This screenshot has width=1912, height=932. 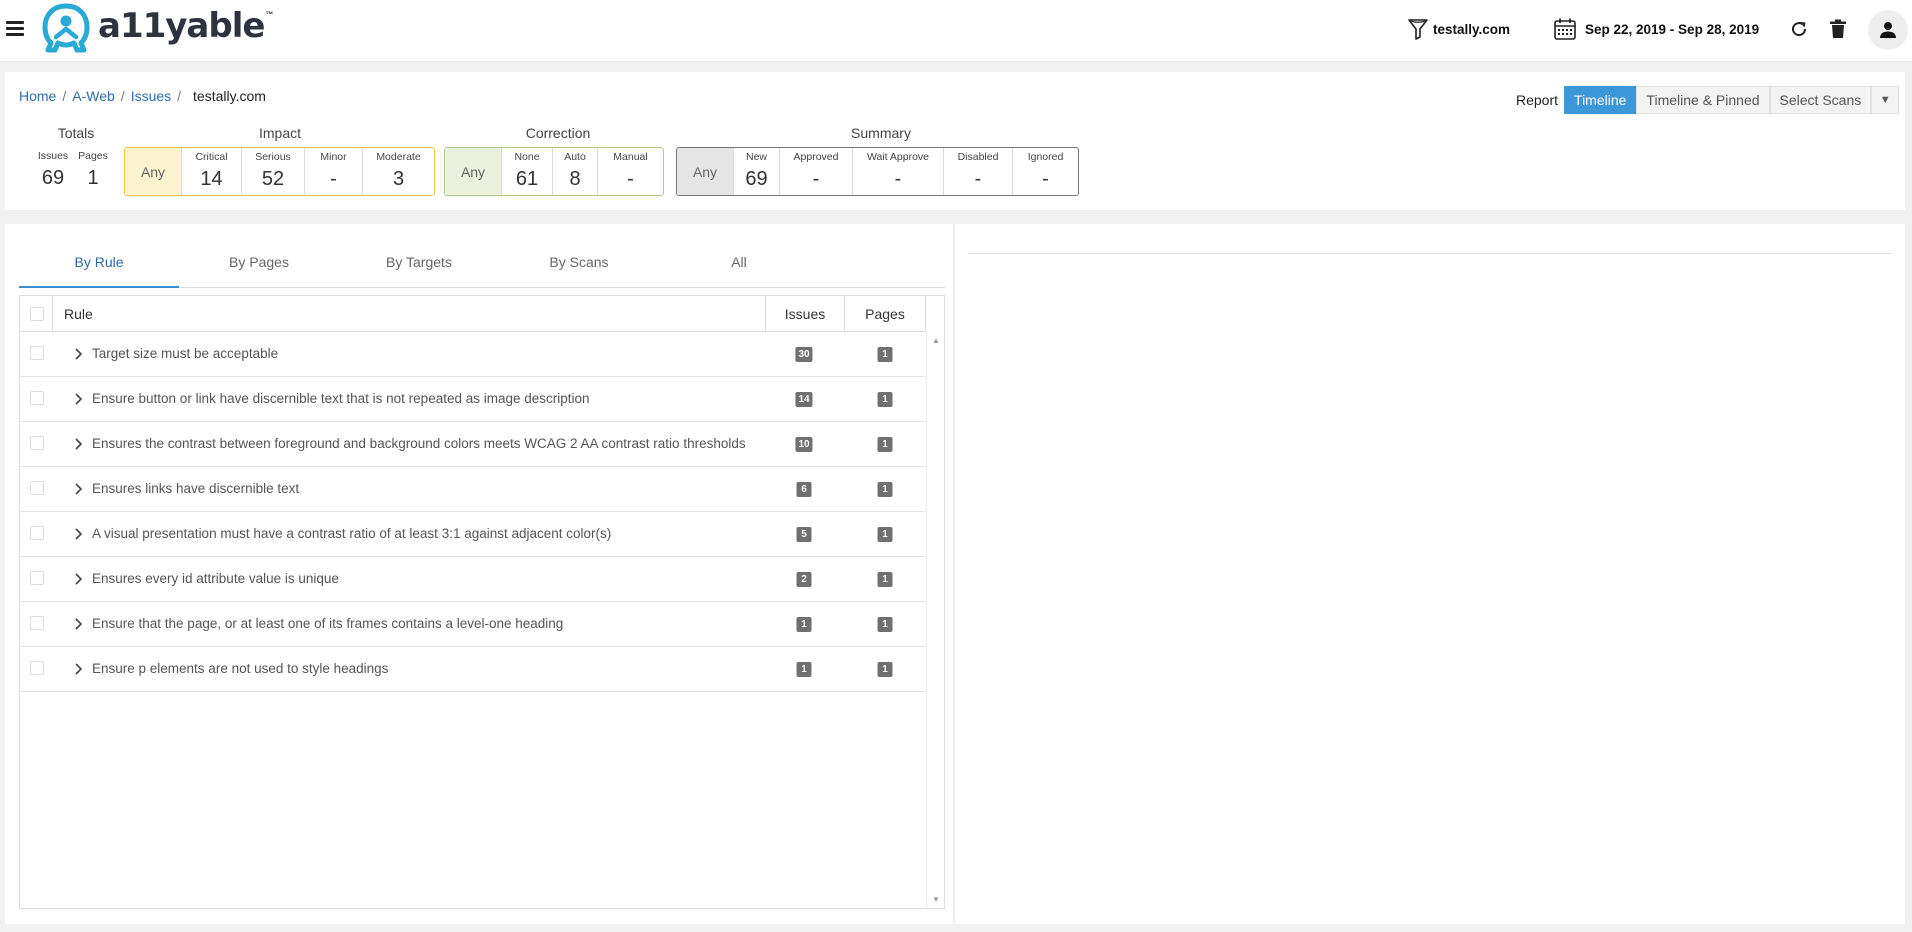 I want to click on impact-any-button: Any, so click(x=153, y=171).